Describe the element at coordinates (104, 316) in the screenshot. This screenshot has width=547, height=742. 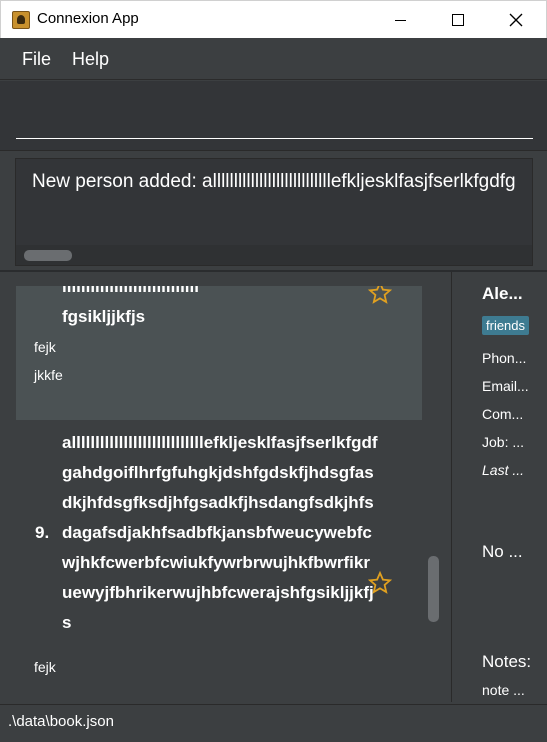
I see `person-name-line: fgsikljjkfjs` at that location.